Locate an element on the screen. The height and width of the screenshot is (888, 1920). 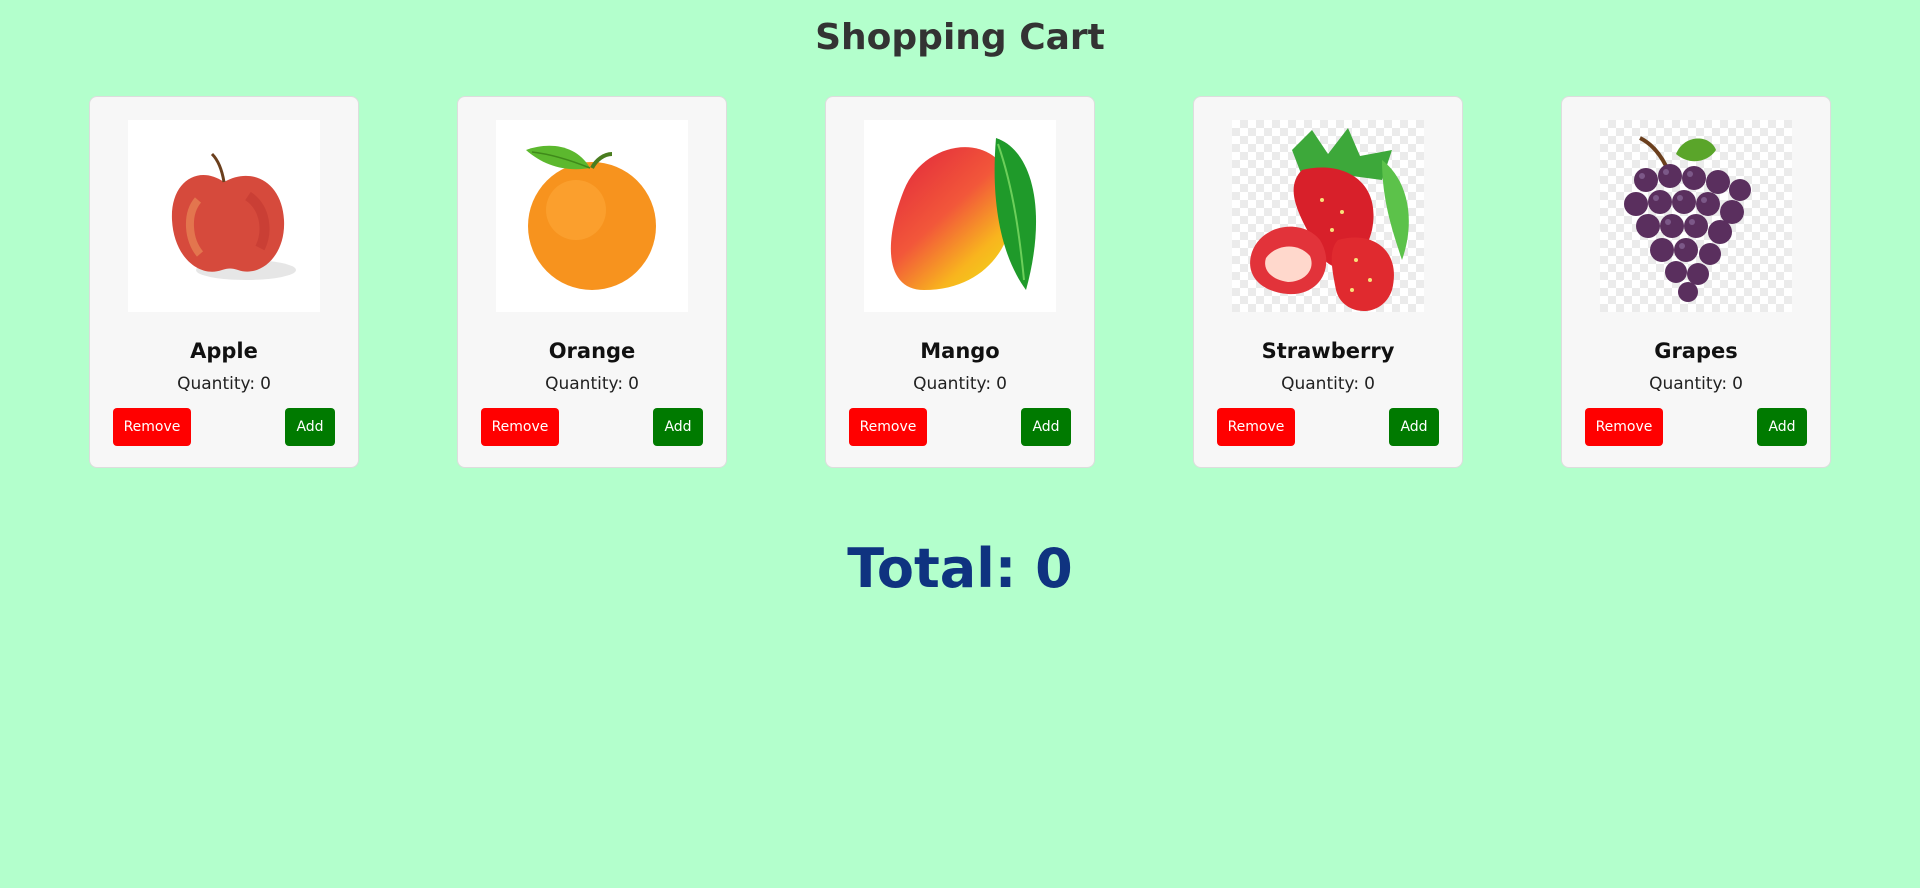
product-card-orange: Orange Quantity: 0 Remove Add is located at coordinates (592, 282).